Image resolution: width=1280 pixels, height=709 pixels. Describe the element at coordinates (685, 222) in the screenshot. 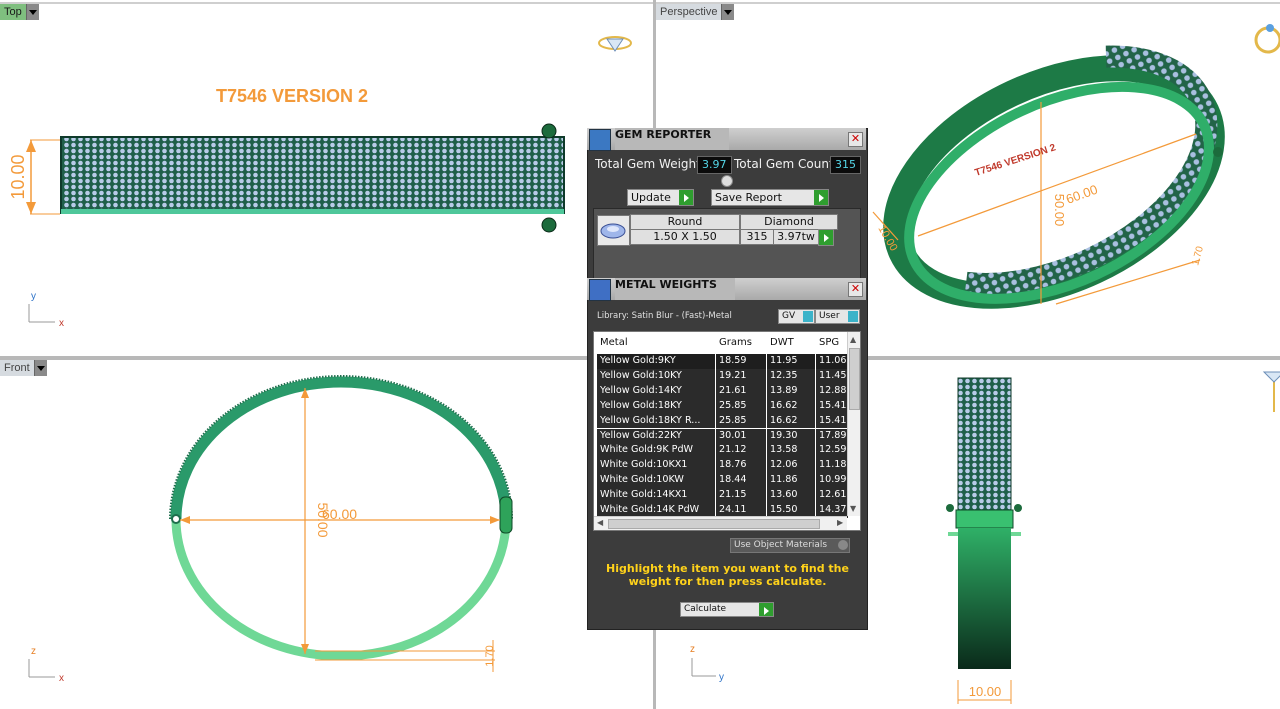

I see `gem-row-shape: Round` at that location.